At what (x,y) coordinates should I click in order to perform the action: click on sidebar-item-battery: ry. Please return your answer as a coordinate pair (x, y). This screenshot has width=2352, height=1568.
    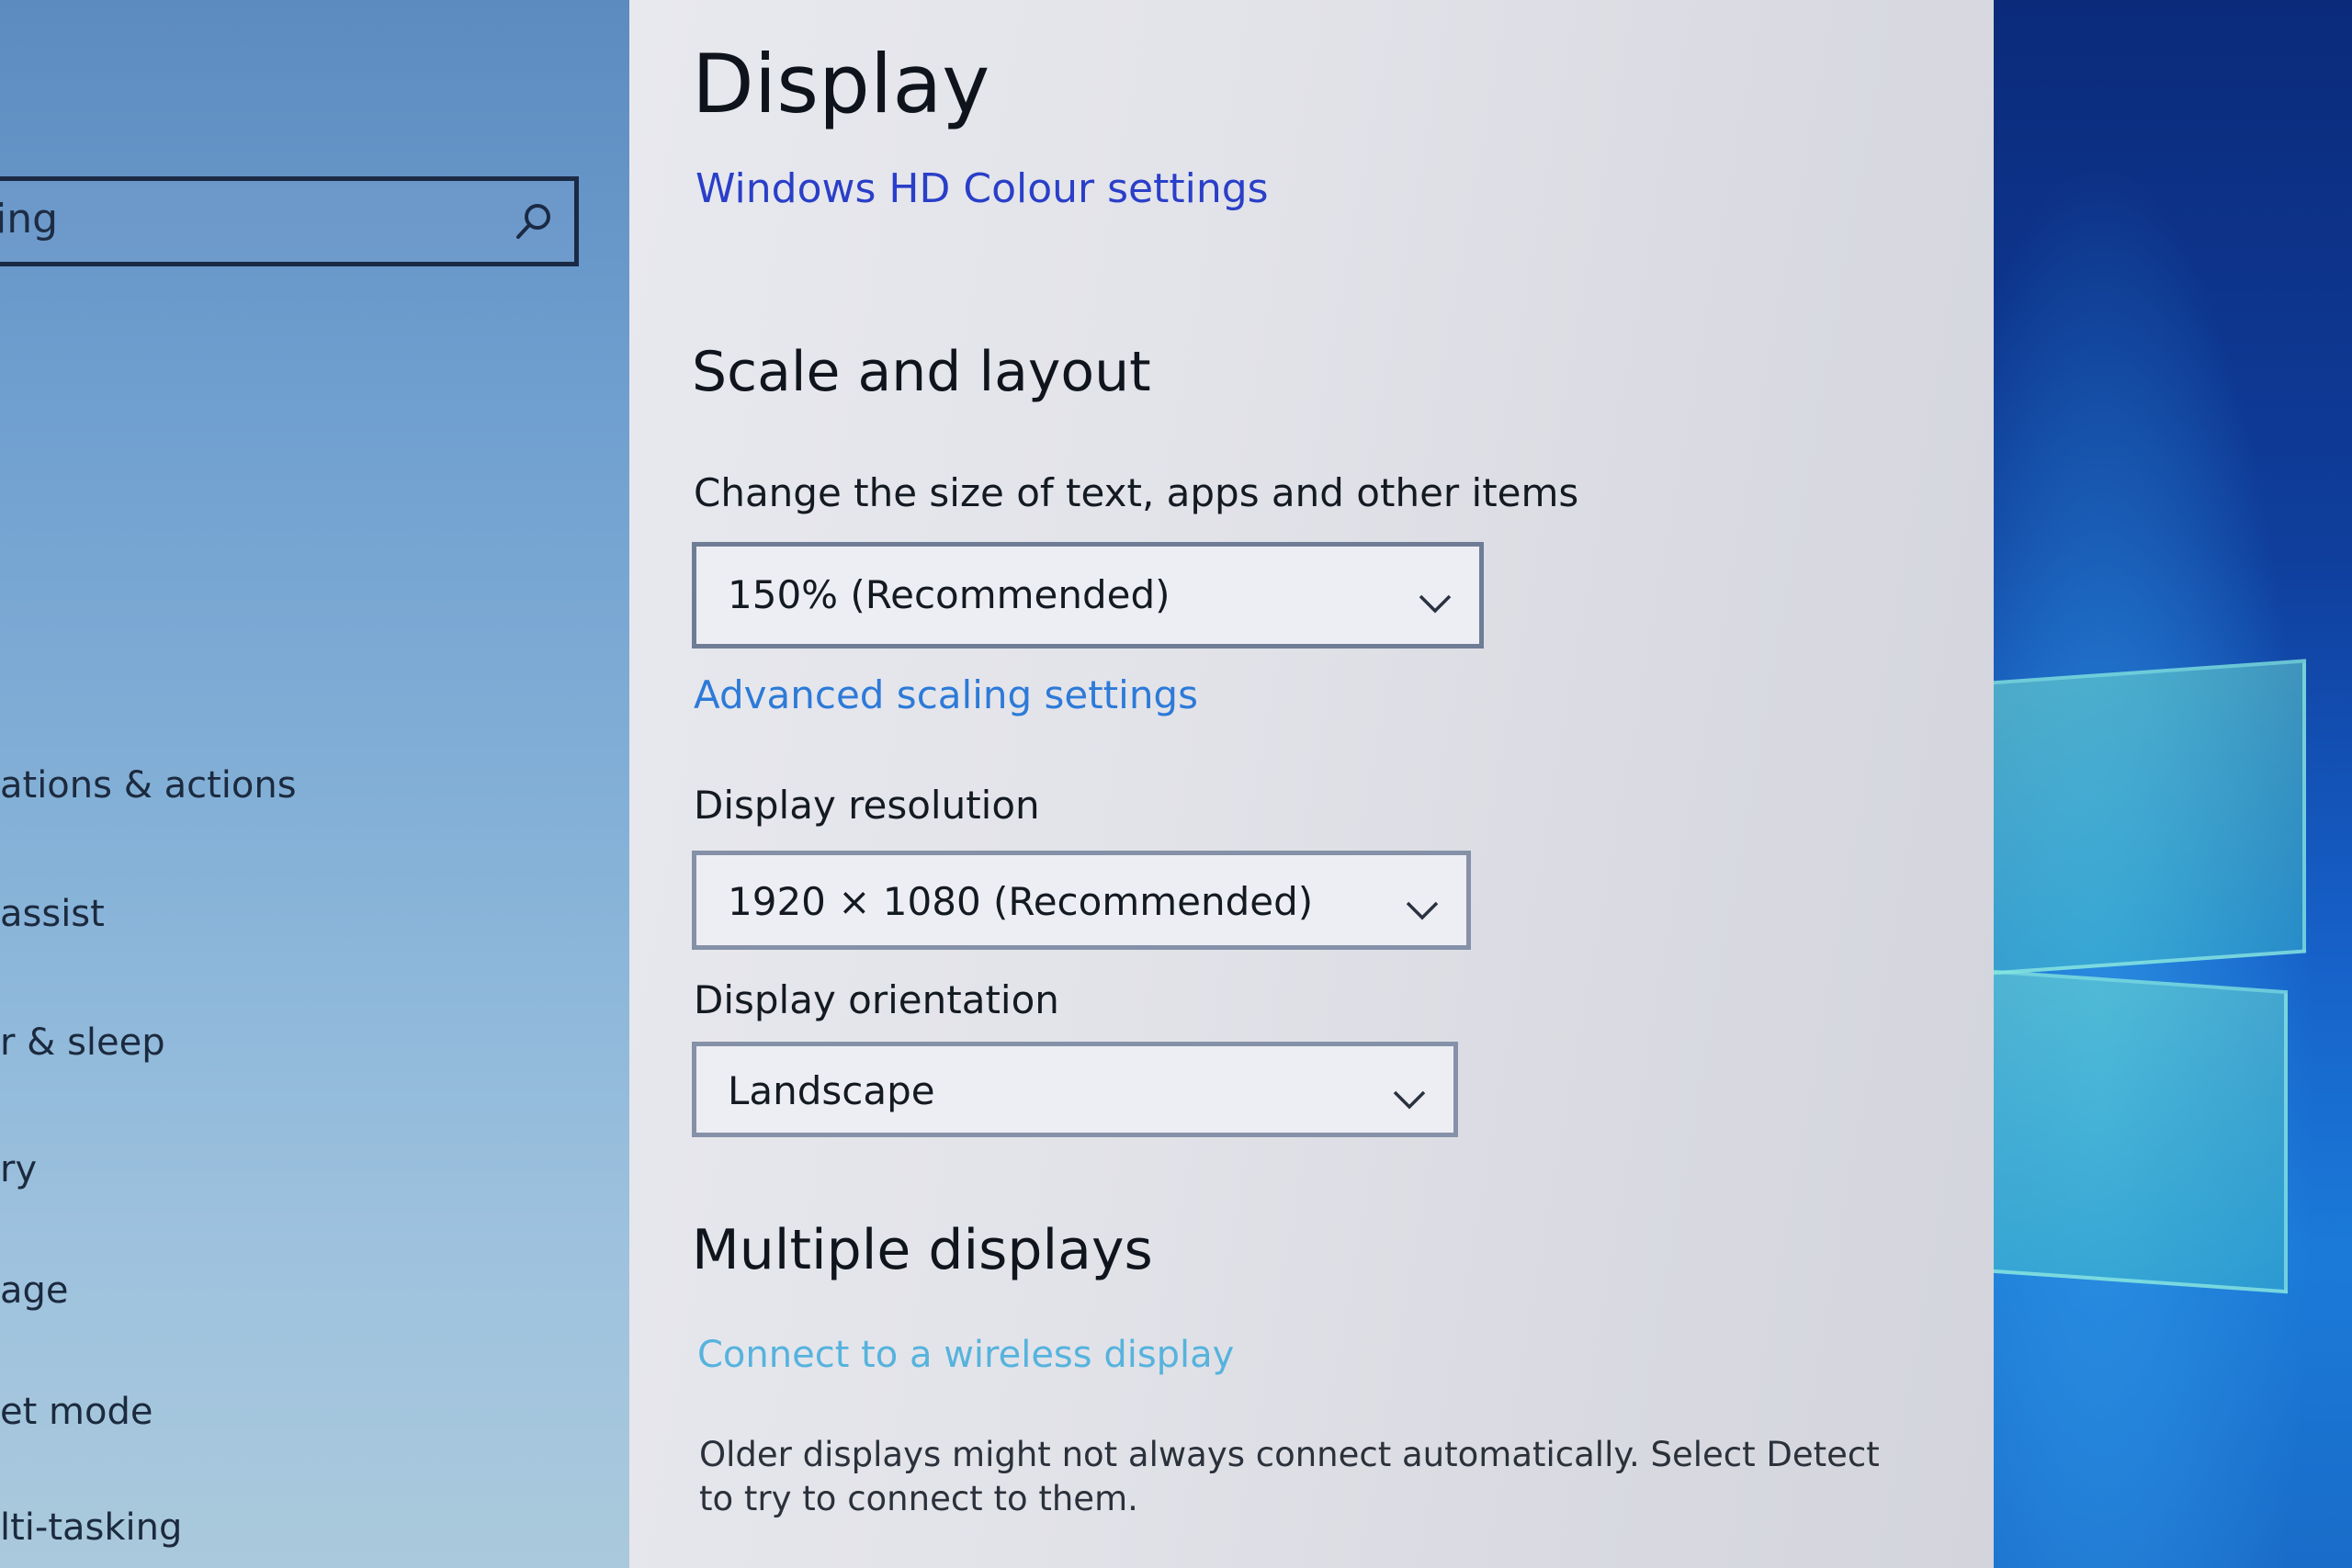
    Looking at the image, I should click on (18, 1169).